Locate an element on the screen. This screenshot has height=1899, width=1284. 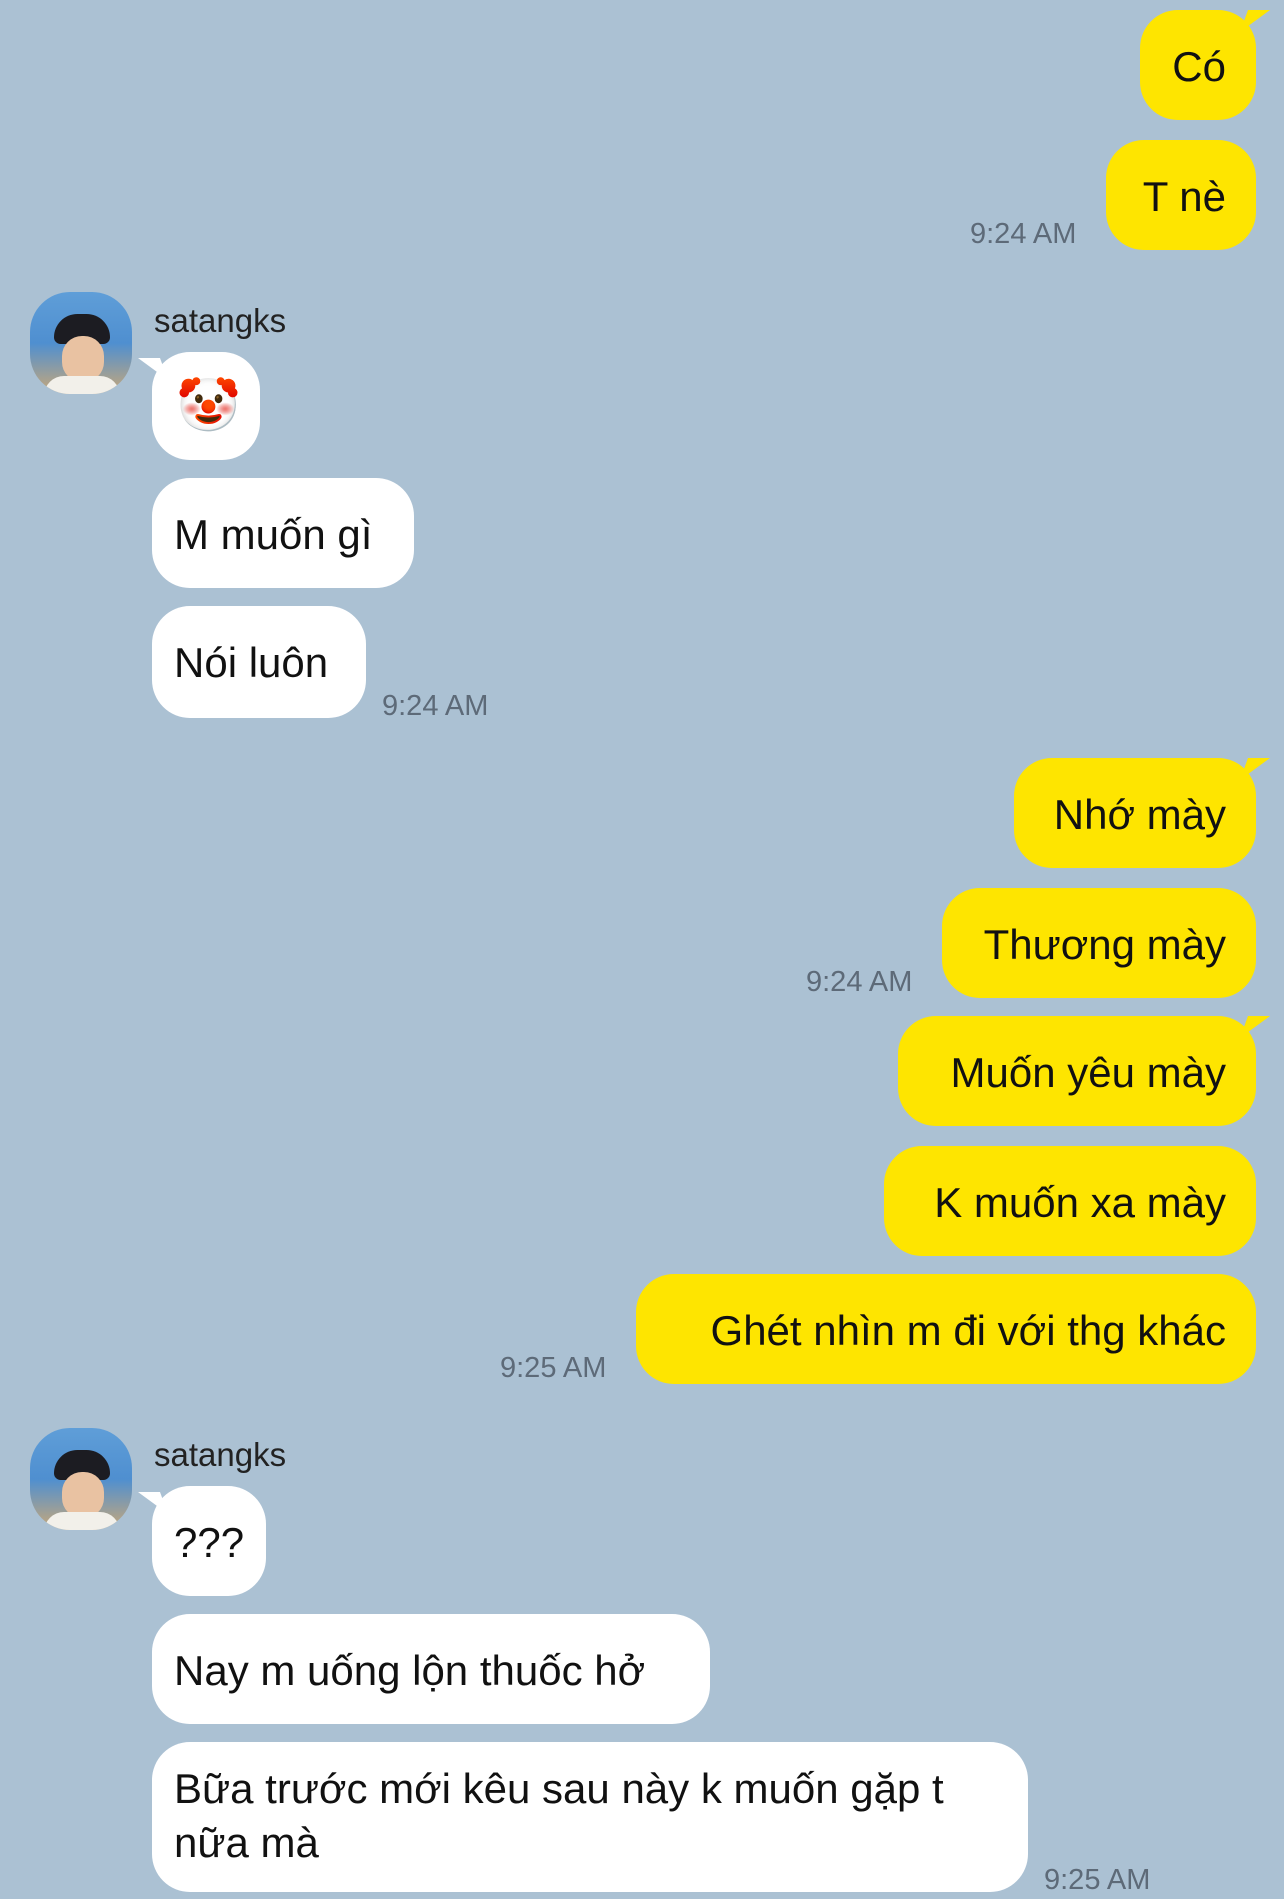
outgoing-message: T nè is located at coordinates (1181, 195).